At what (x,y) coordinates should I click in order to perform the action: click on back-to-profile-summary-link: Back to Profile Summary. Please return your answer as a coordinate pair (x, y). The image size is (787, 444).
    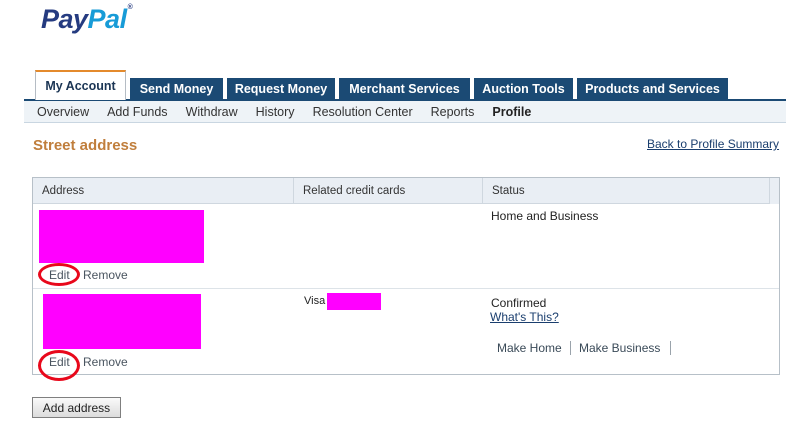
    Looking at the image, I should click on (713, 144).